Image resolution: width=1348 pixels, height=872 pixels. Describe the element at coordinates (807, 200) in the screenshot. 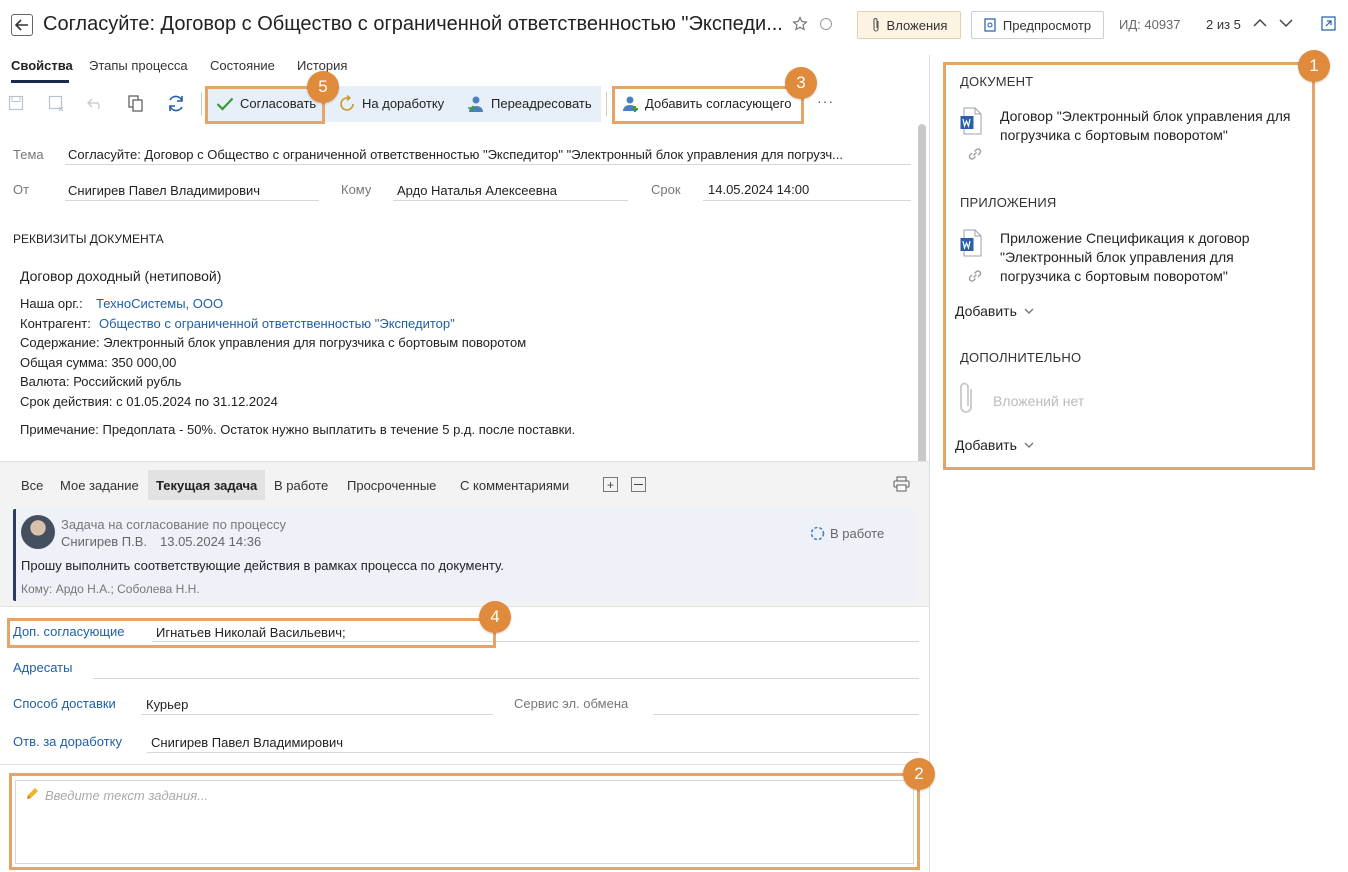

I see `due-underline` at that location.